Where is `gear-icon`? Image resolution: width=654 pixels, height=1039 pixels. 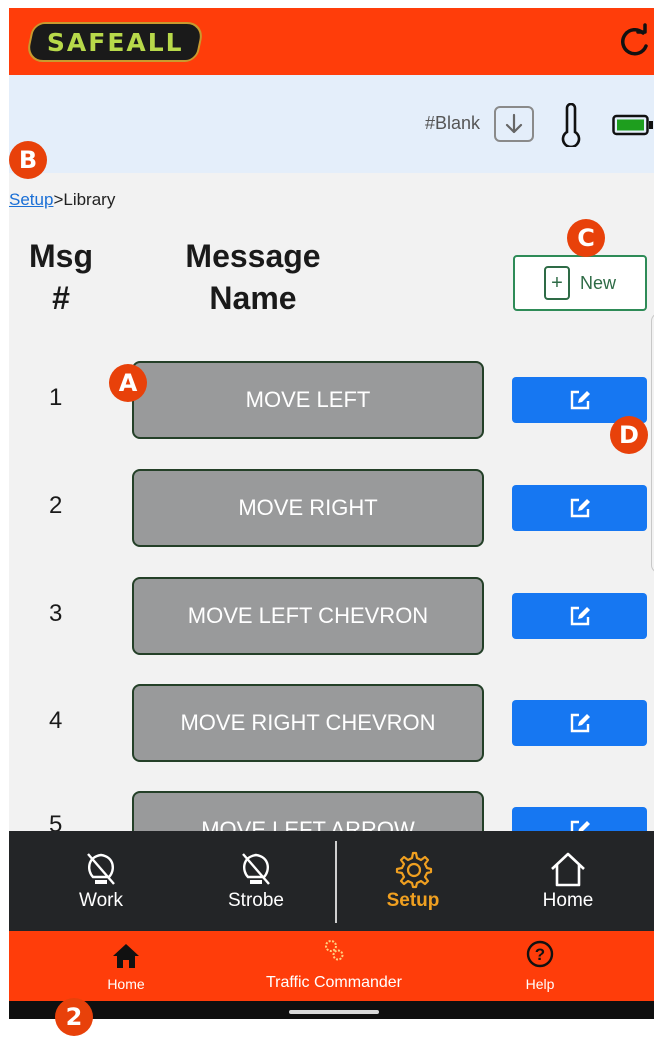
gear-icon is located at coordinates (414, 870).